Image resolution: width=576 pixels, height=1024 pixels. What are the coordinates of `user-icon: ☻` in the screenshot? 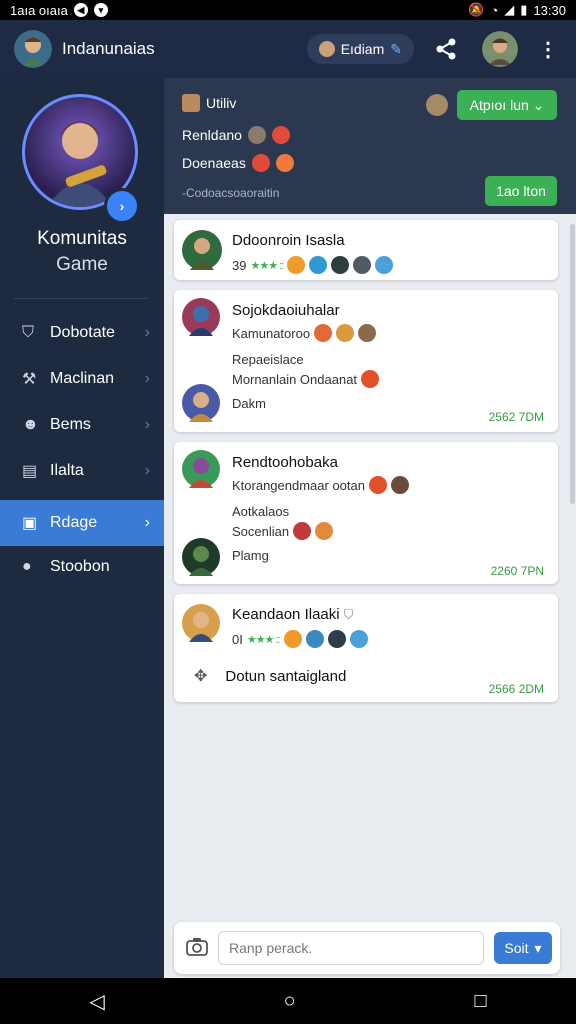 It's located at (30, 424).